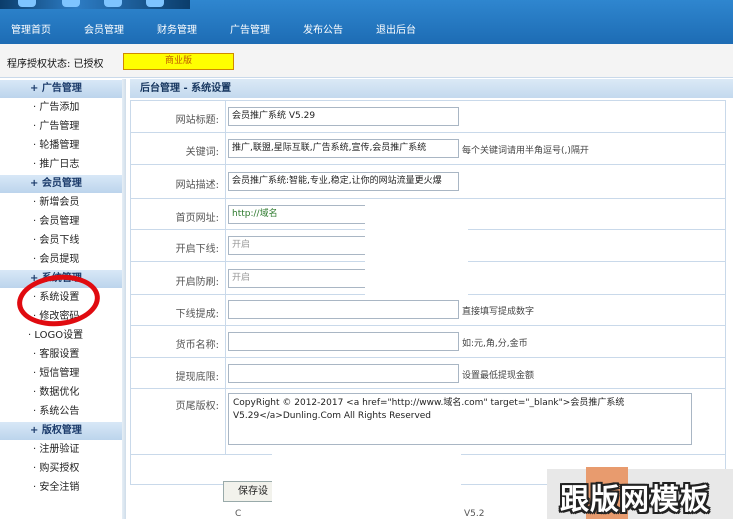 The image size is (733, 519). What do you see at coordinates (61, 107) in the screenshot?
I see `sidebar-item-ad-add: · 广告添加` at bounding box center [61, 107].